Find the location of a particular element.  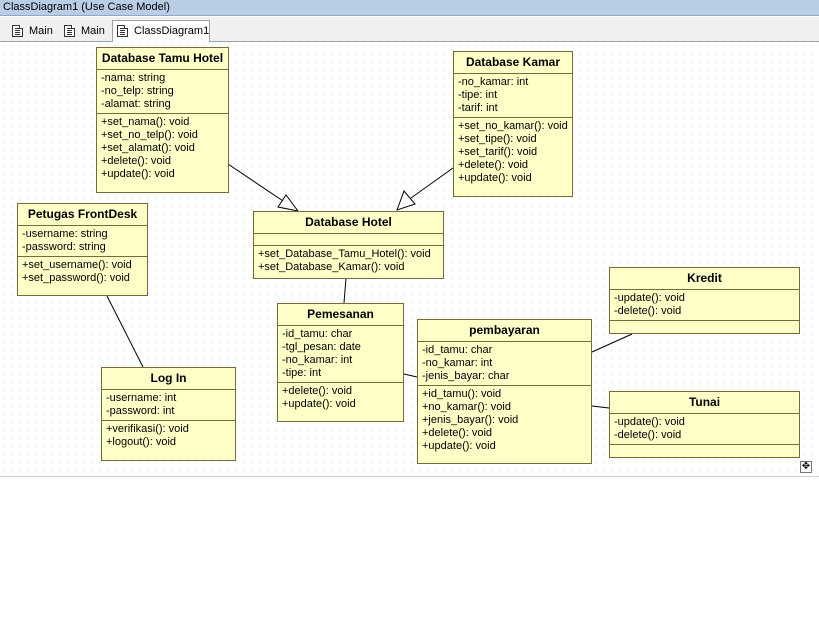

attributes-section: -username: int -password: int is located at coordinates (168, 405).